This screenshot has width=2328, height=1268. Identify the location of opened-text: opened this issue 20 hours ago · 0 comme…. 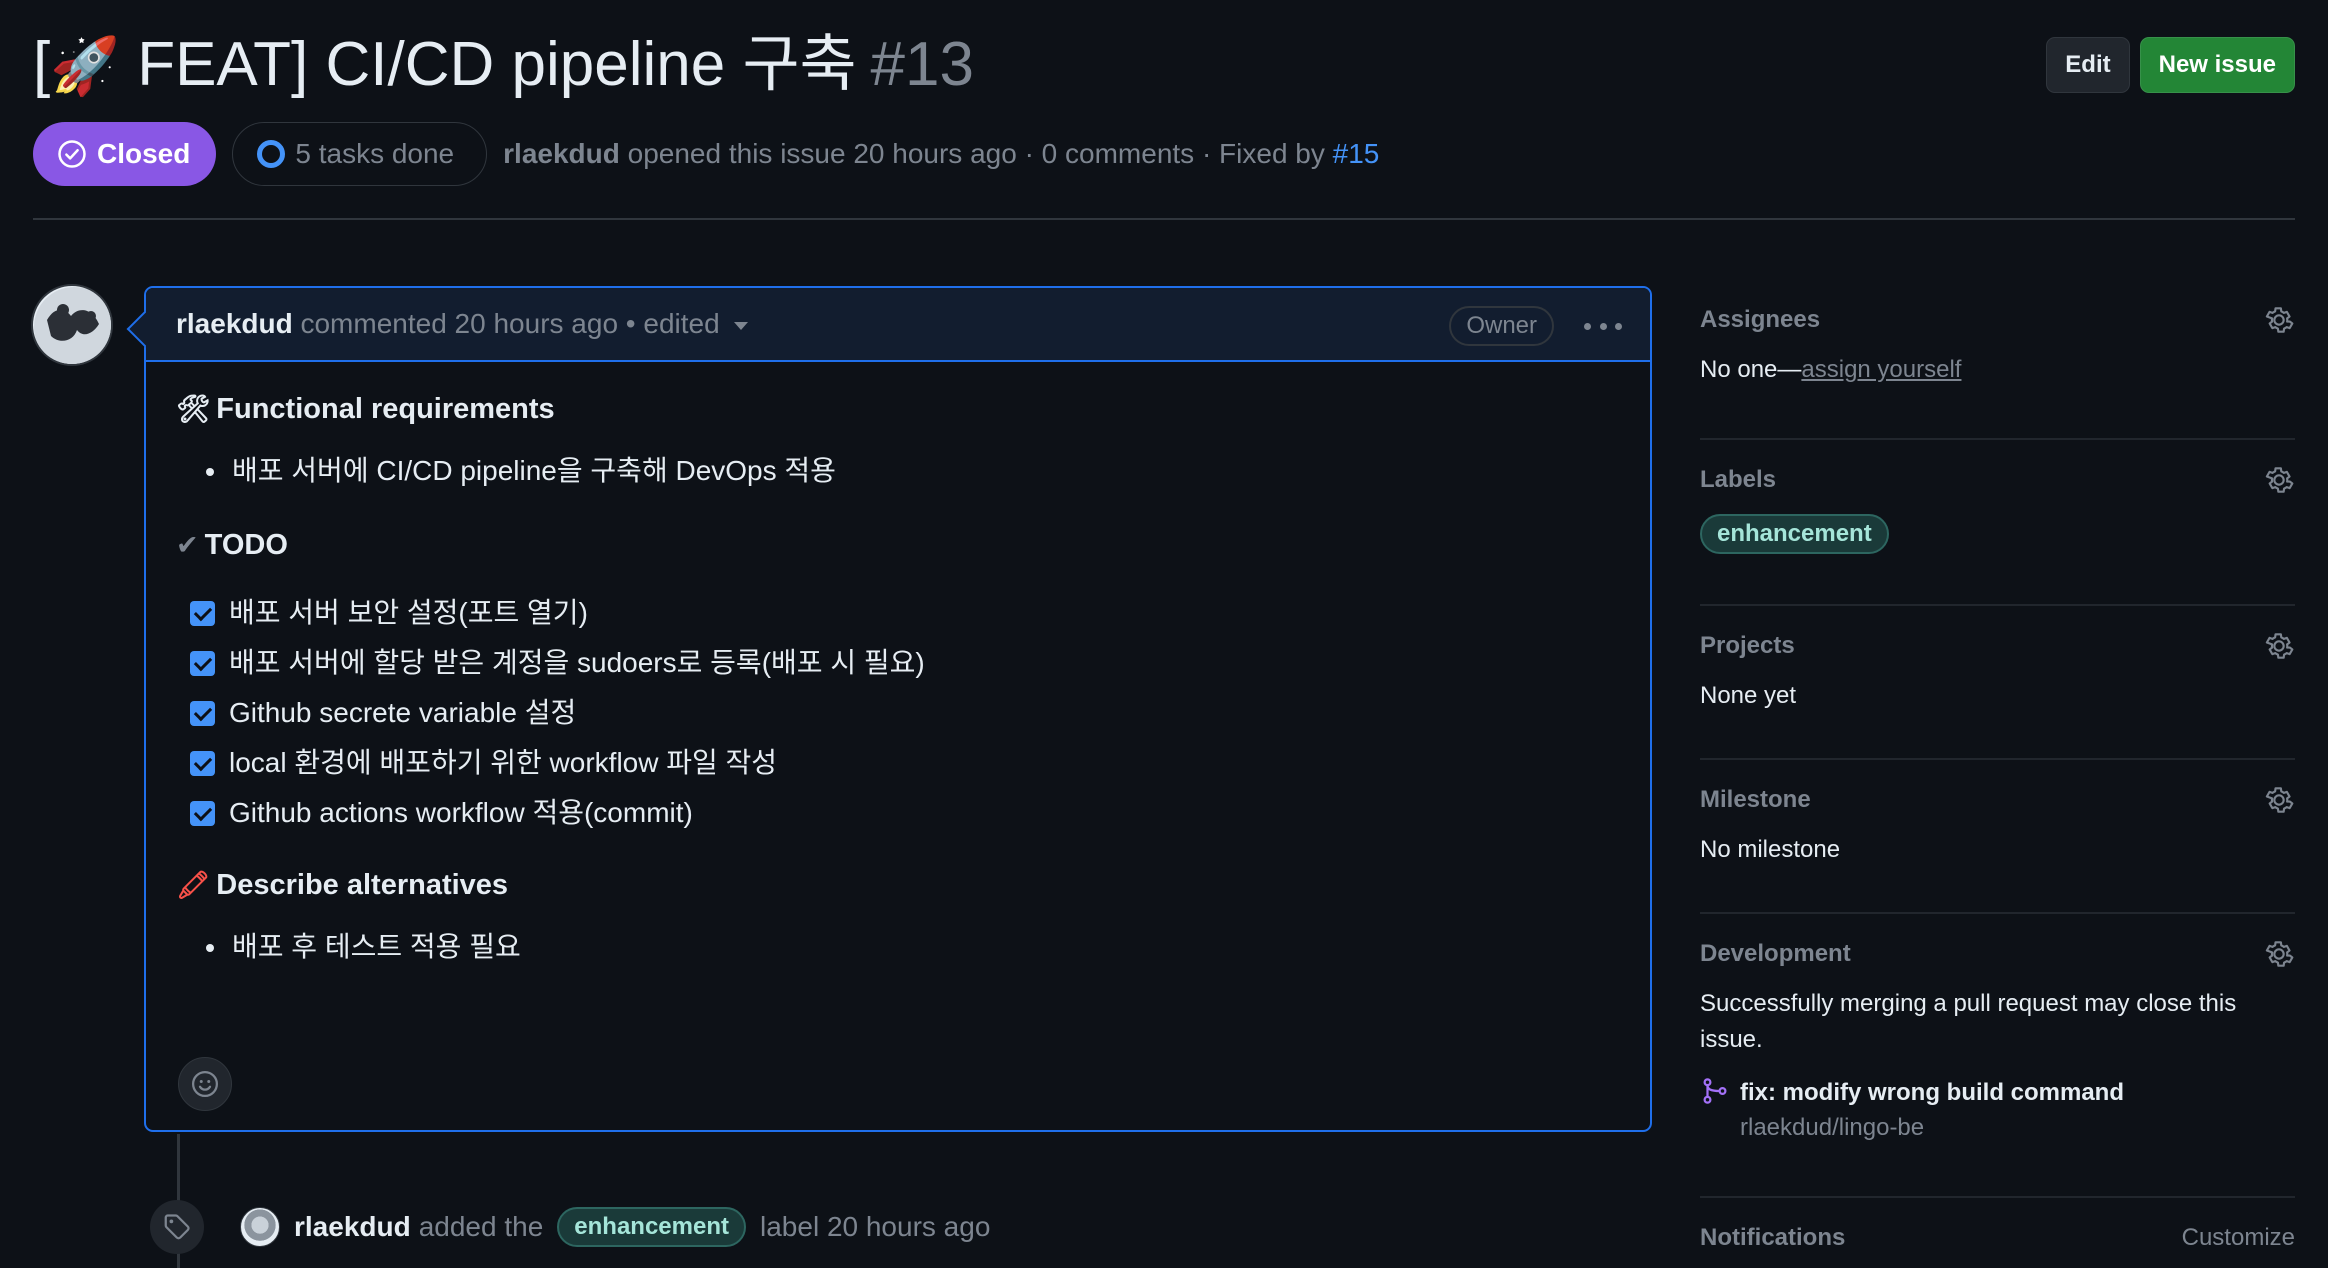
(976, 153).